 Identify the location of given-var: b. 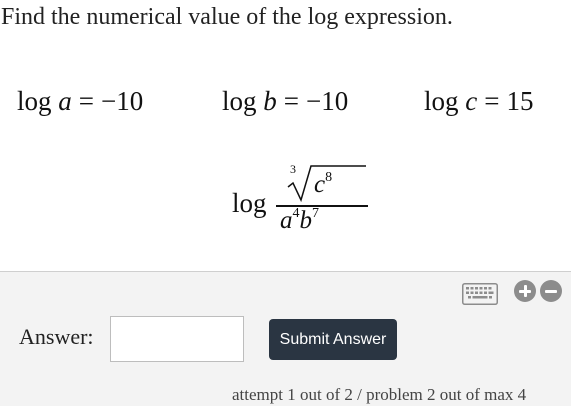
(270, 101).